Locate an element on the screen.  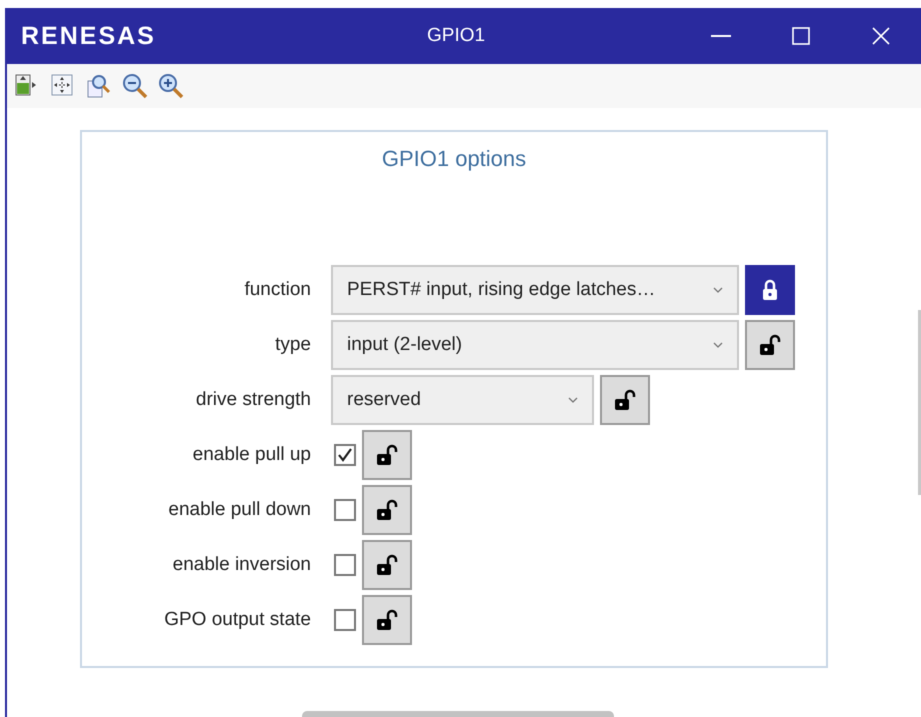
field-label: type is located at coordinates (293, 345).